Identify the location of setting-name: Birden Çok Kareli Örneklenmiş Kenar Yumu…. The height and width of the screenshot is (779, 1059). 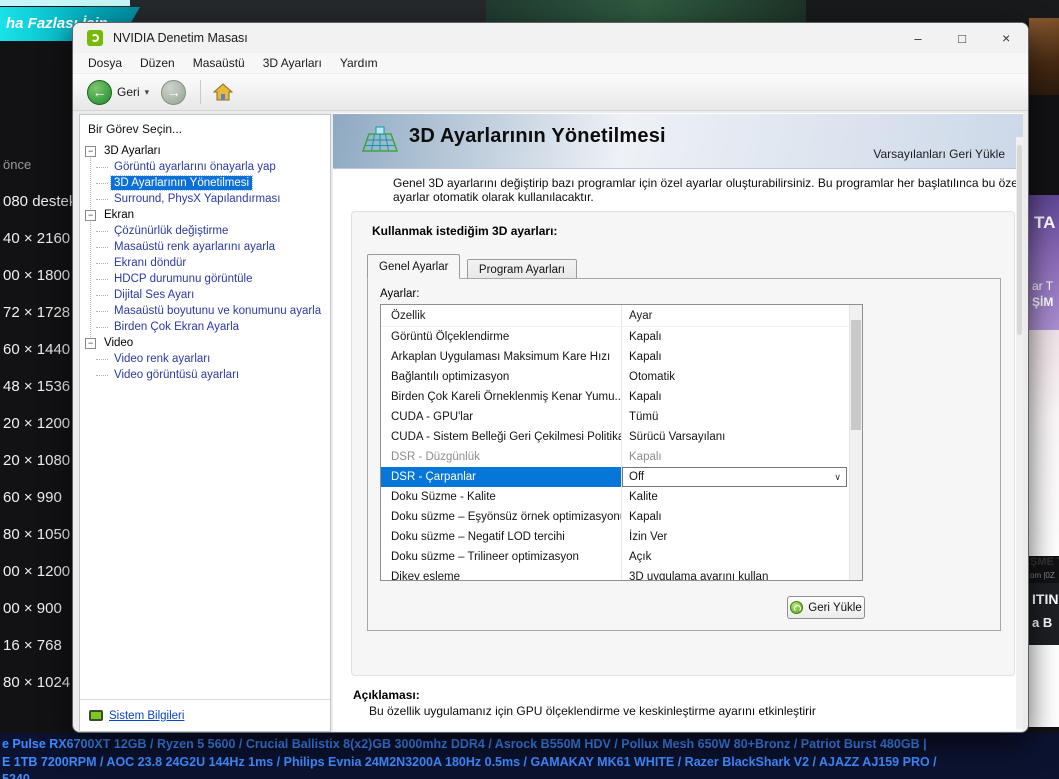
(501, 397).